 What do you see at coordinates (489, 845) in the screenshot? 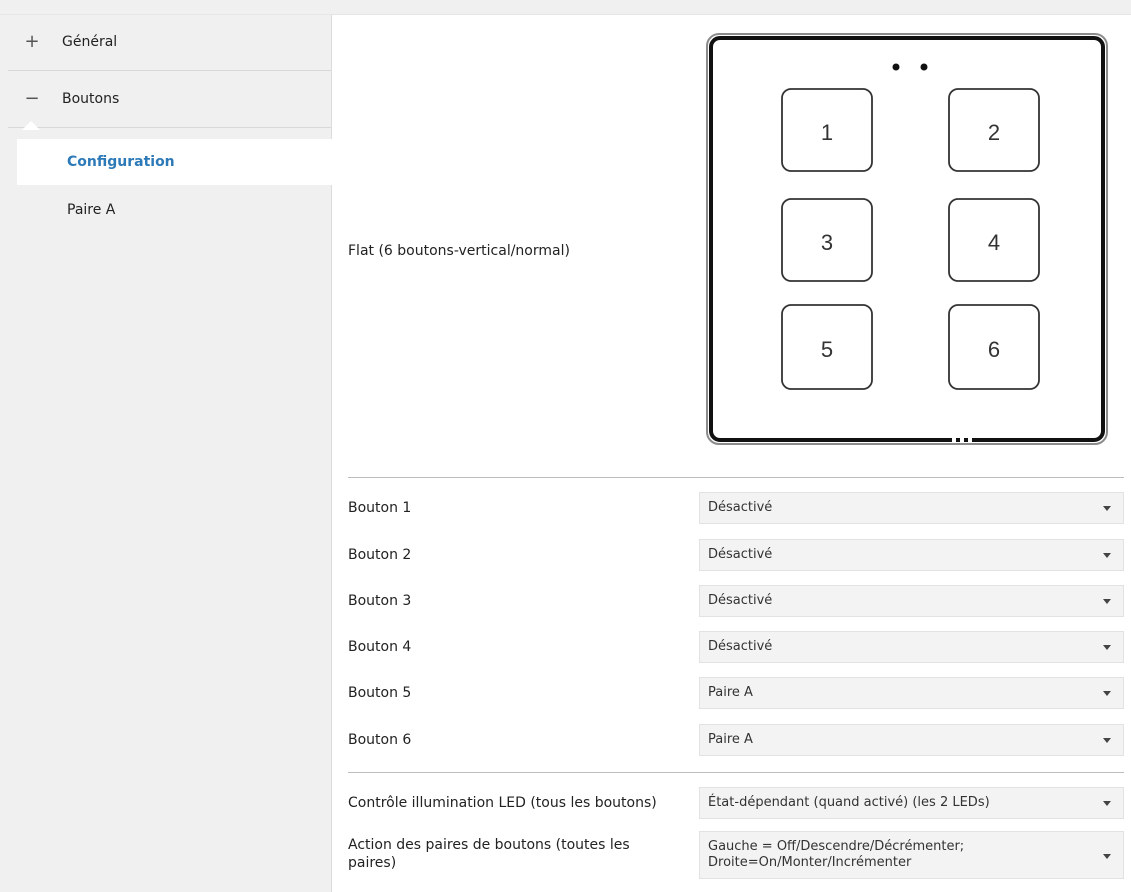
I see `pair-action-label-line: Action des paires de boutons (toutes les` at bounding box center [489, 845].